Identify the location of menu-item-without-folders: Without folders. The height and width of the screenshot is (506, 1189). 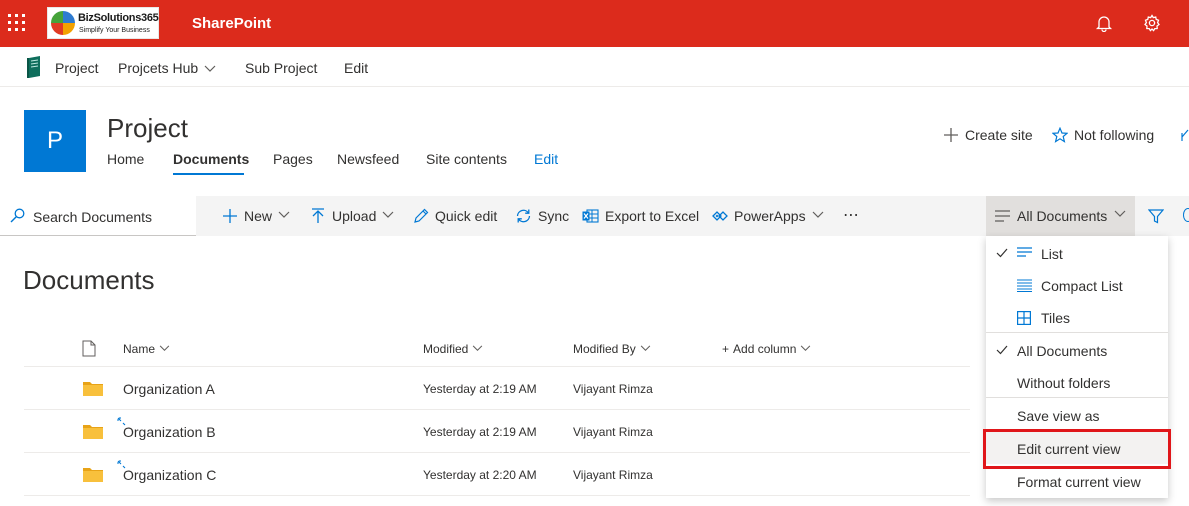
(1077, 382).